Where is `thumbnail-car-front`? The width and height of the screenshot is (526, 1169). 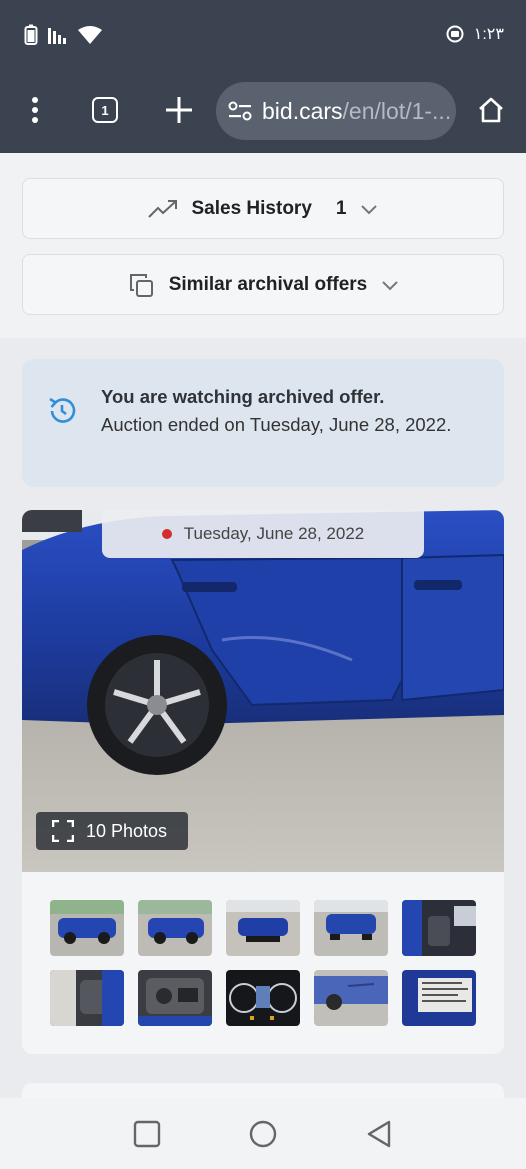
thumbnail-car-front is located at coordinates (263, 928).